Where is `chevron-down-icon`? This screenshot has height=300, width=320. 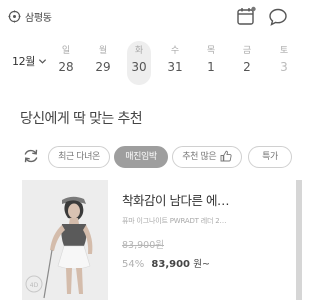
chevron-down-icon is located at coordinates (42, 61).